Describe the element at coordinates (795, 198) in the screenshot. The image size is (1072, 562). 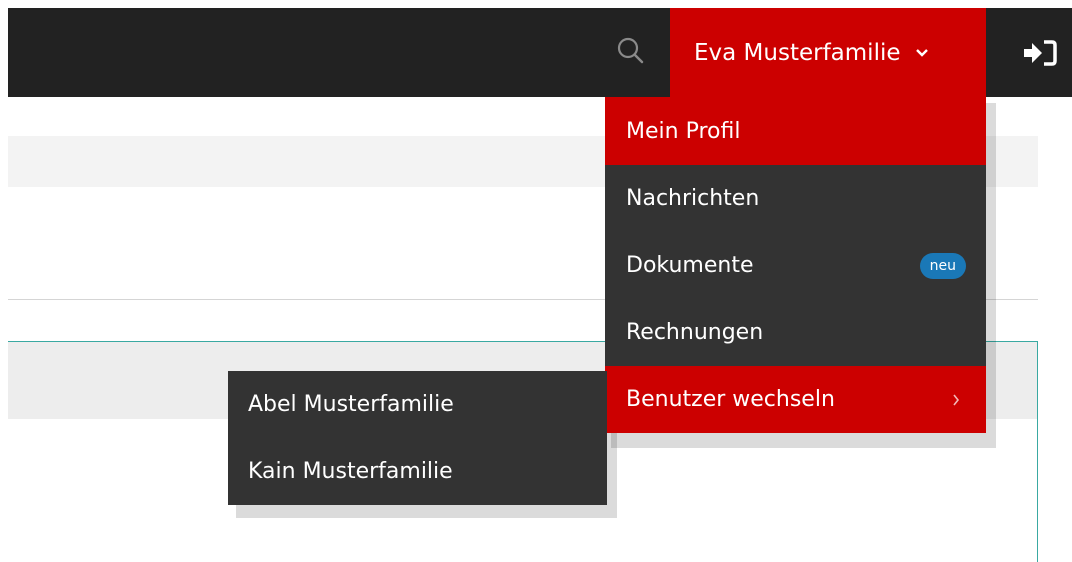
I see `menu-item-nachrichten: Nachrichten` at that location.